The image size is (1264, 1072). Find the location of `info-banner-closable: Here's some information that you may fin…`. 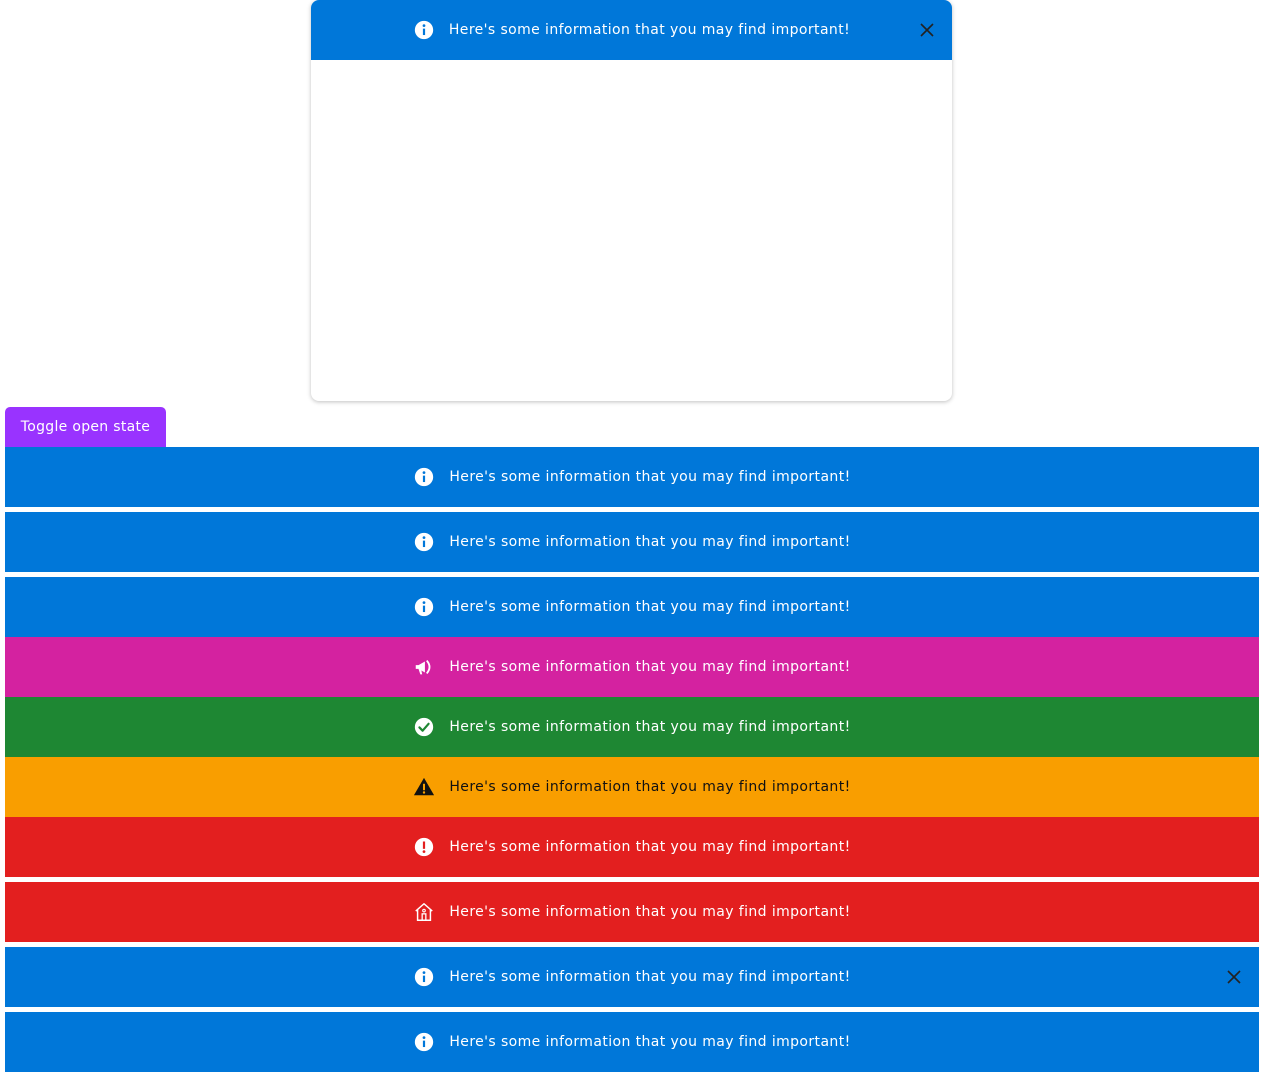

info-banner-closable: Here's some information that you may fin… is located at coordinates (632, 977).